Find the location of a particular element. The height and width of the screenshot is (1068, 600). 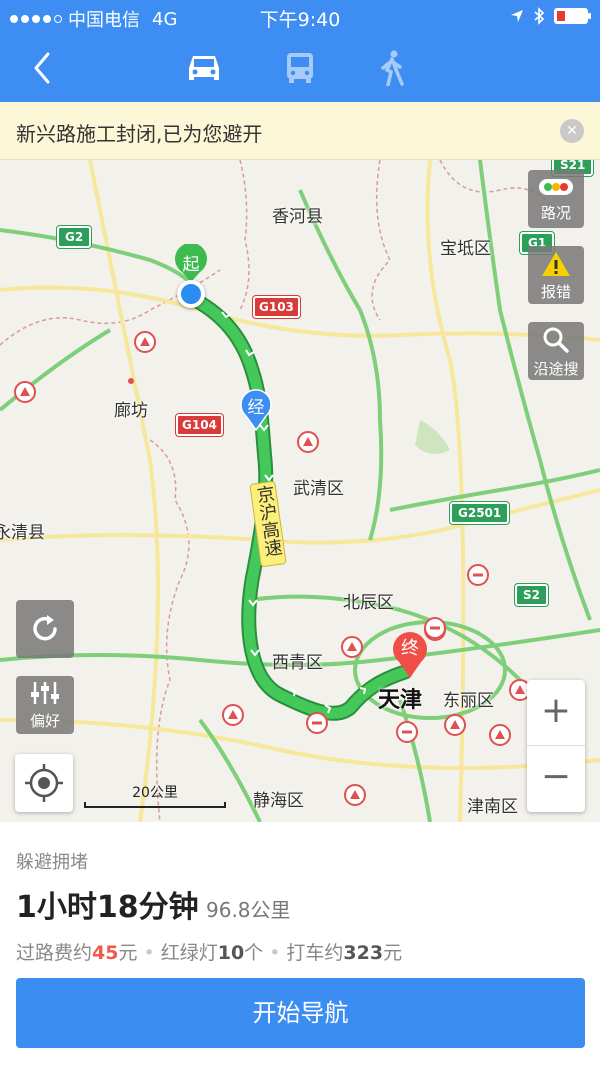

notice-text: 新兴路施工封闭,已为您避开 is located at coordinates (139, 134).